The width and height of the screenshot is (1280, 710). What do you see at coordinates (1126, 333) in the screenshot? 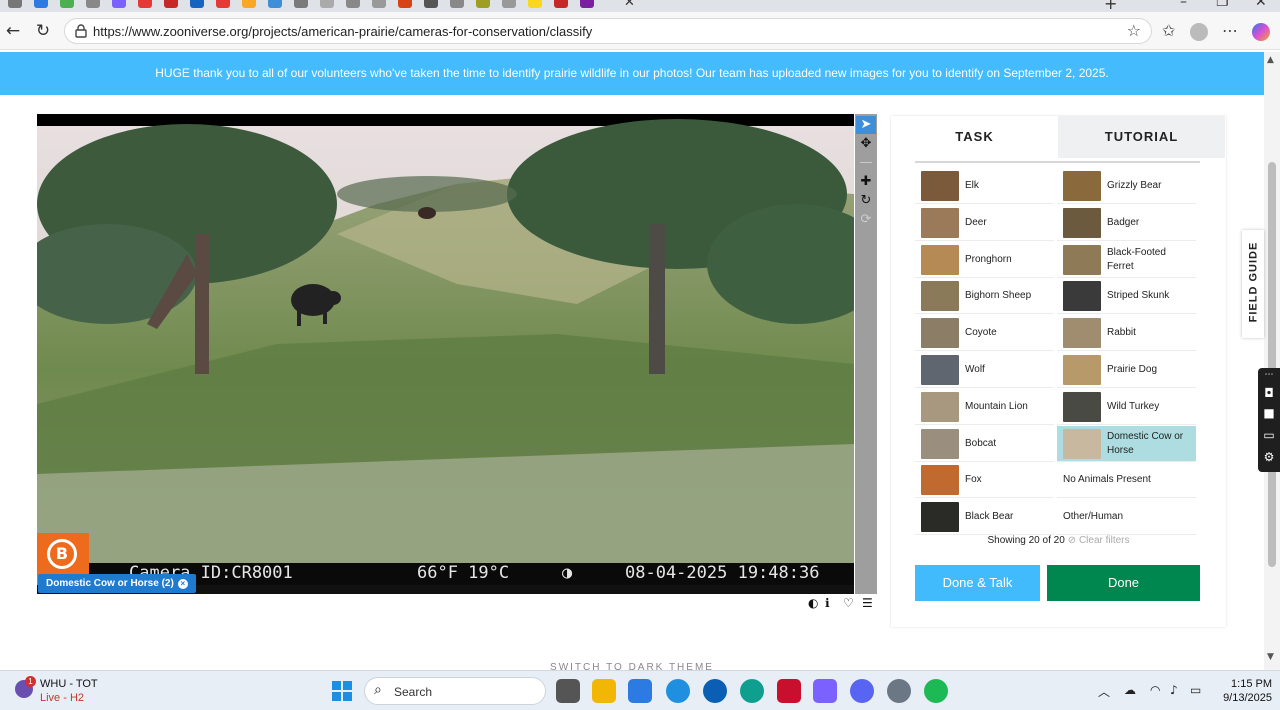
I see `species-choice-rabbit: Rabbit` at bounding box center [1126, 333].